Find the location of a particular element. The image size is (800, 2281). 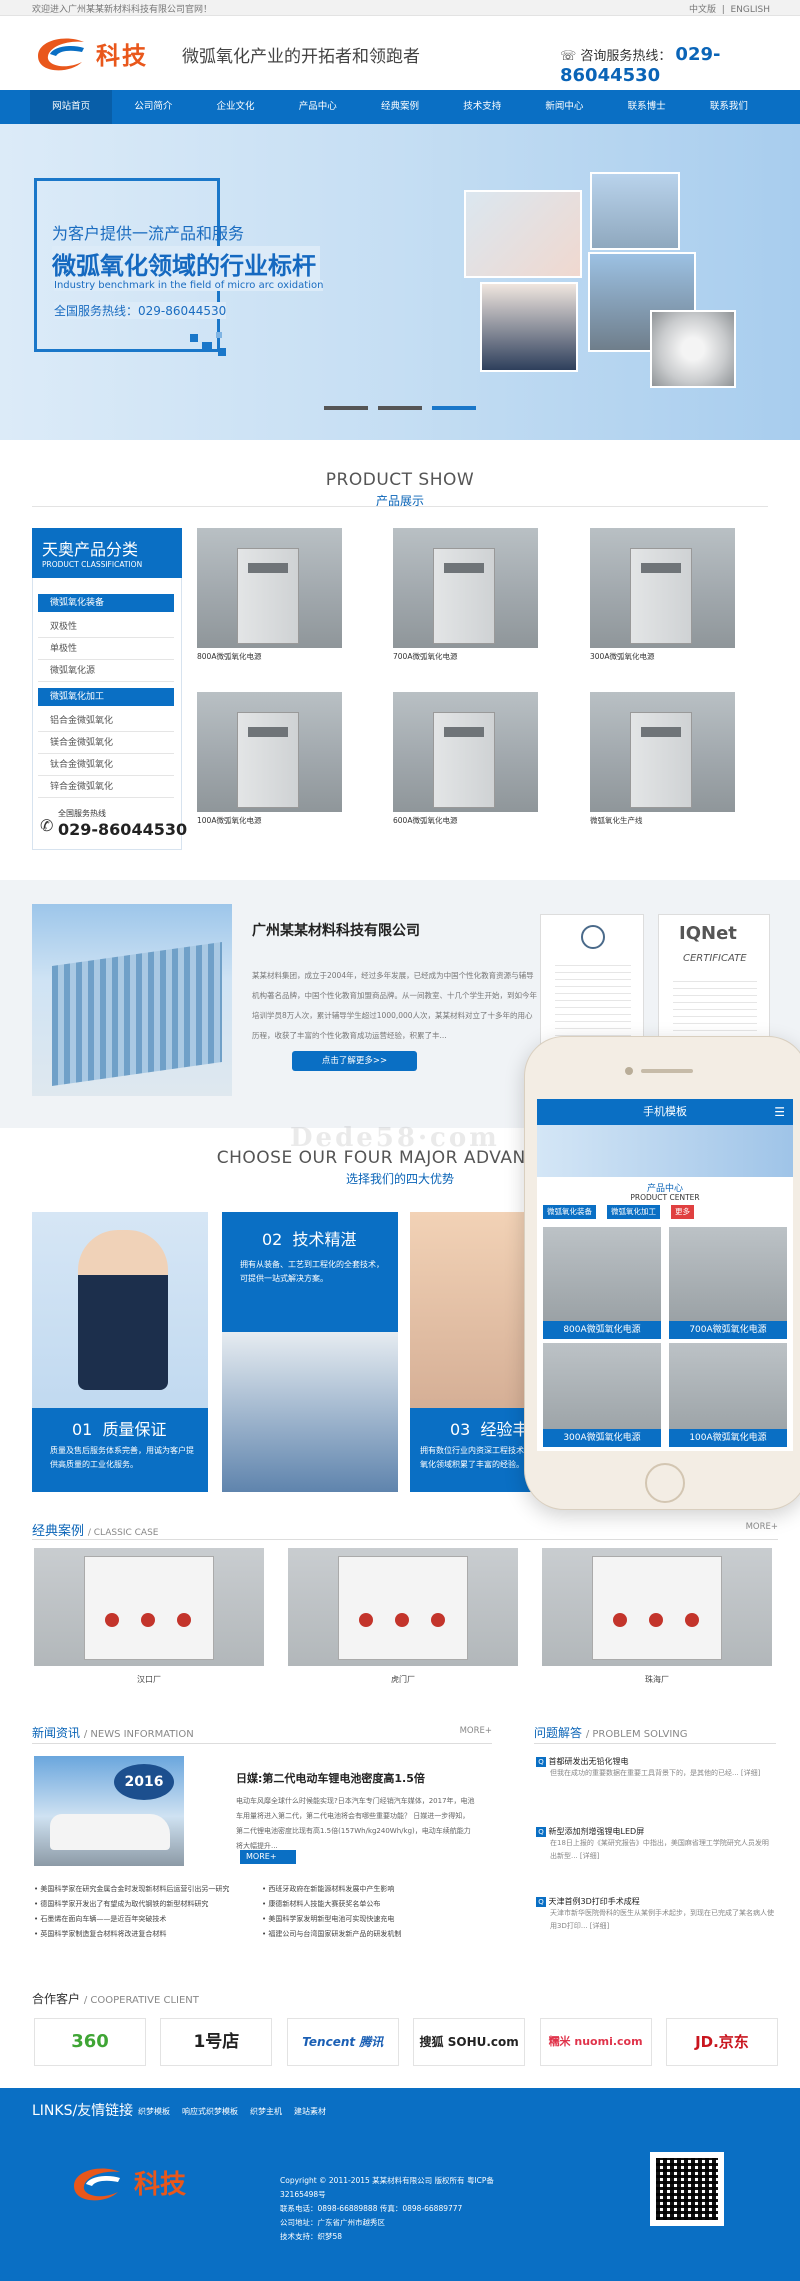

category-group-processing: 微弧氧化加工 is located at coordinates (106, 697).